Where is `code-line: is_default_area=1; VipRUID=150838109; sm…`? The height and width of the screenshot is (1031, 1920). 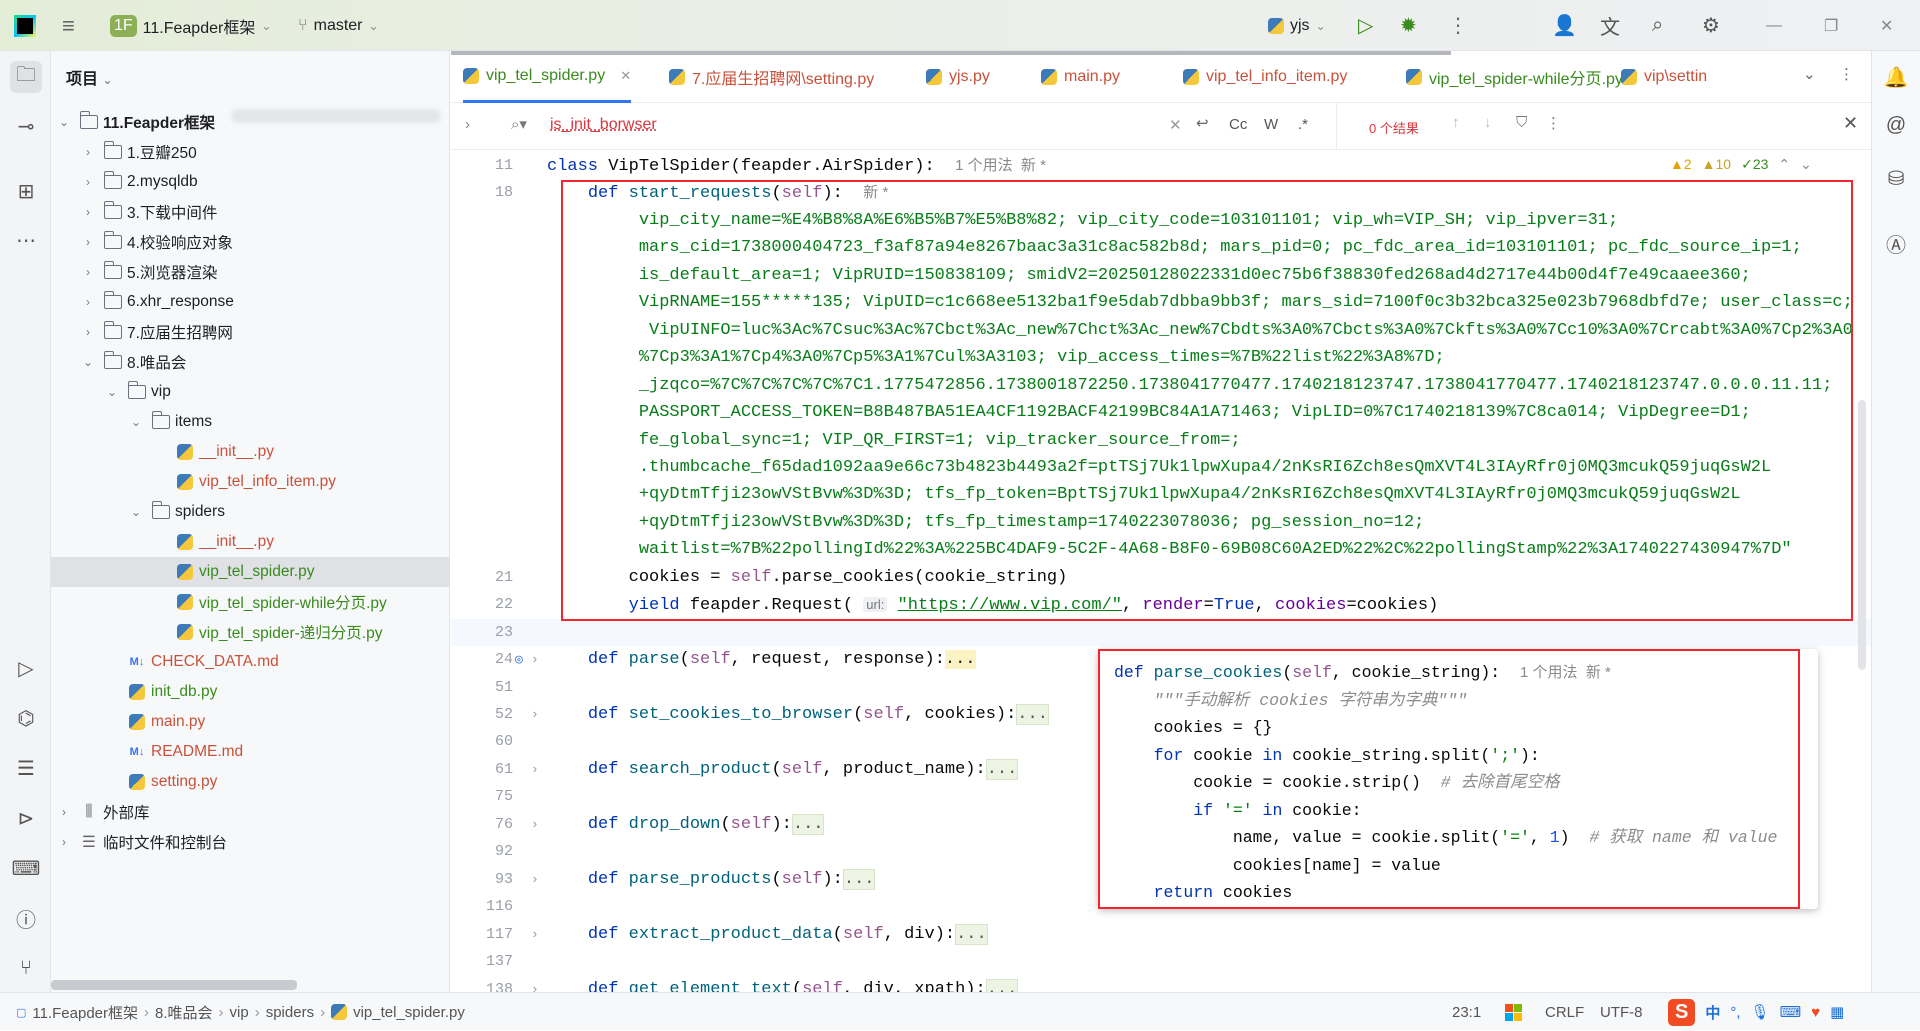 code-line: is_default_area=1; VipRUID=150838109; sm… is located at coordinates (1161, 275).